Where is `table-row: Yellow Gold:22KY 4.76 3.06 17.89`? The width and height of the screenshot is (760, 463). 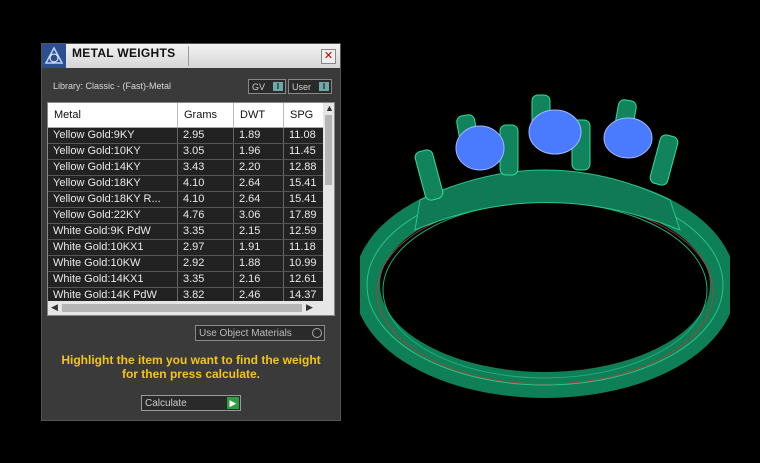 table-row: Yellow Gold:22KY 4.76 3.06 17.89 is located at coordinates (186, 216).